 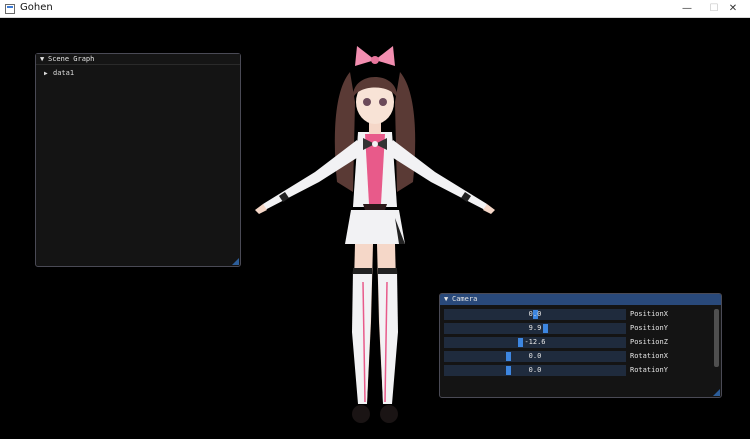 I want to click on camera-title: Camera, so click(x=465, y=299).